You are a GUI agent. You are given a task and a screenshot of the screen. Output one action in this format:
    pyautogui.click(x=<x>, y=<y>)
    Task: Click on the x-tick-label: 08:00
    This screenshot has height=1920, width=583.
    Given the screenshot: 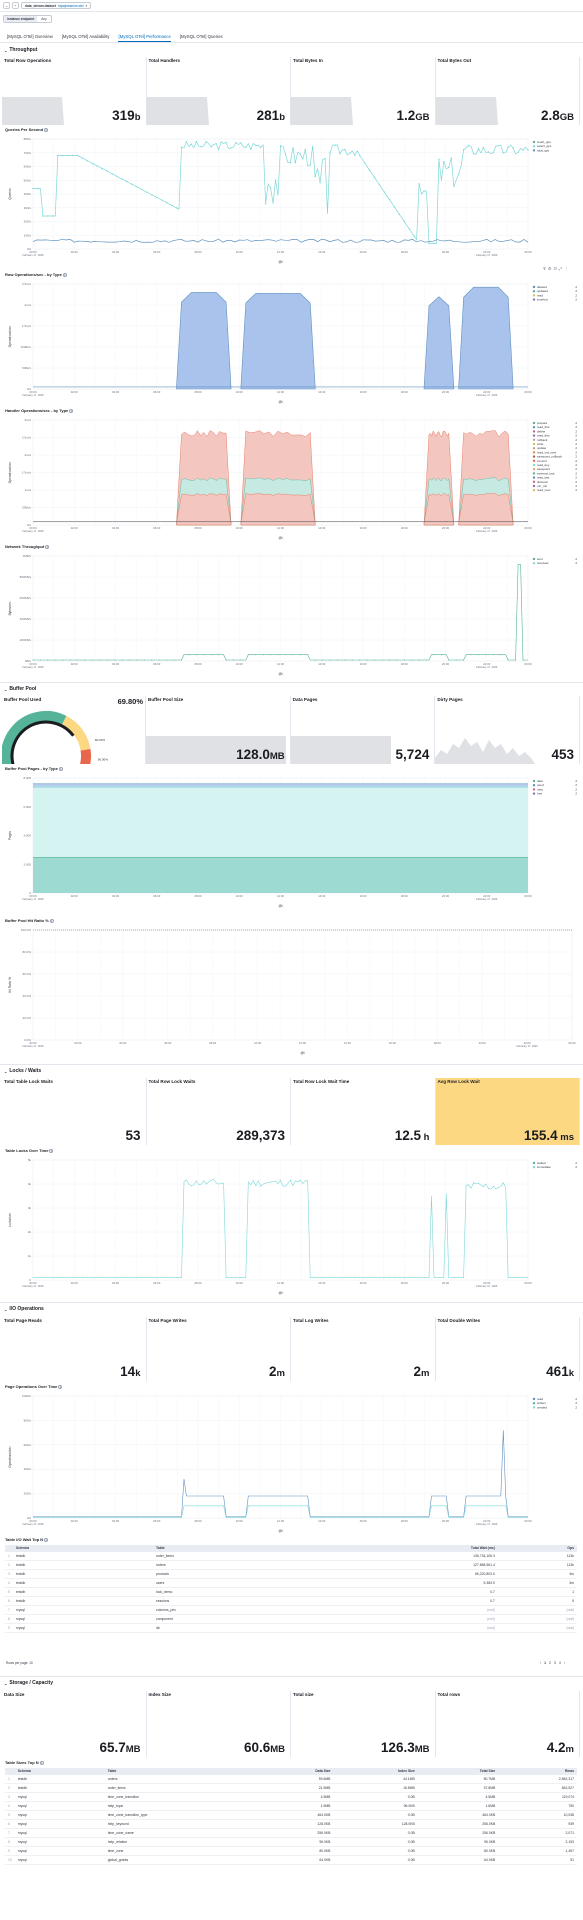 What is the action you would take?
    pyautogui.click(x=198, y=1521)
    